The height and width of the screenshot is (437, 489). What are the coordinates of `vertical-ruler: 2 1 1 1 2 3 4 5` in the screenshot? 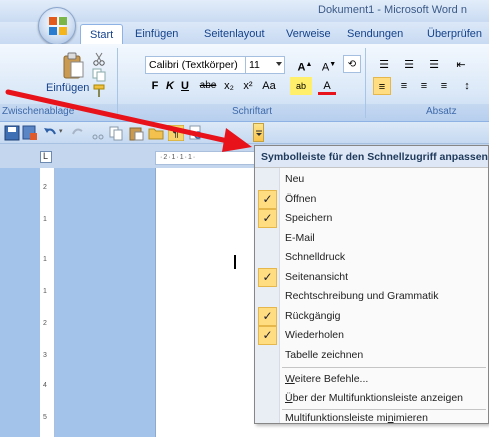 It's located at (47, 302).